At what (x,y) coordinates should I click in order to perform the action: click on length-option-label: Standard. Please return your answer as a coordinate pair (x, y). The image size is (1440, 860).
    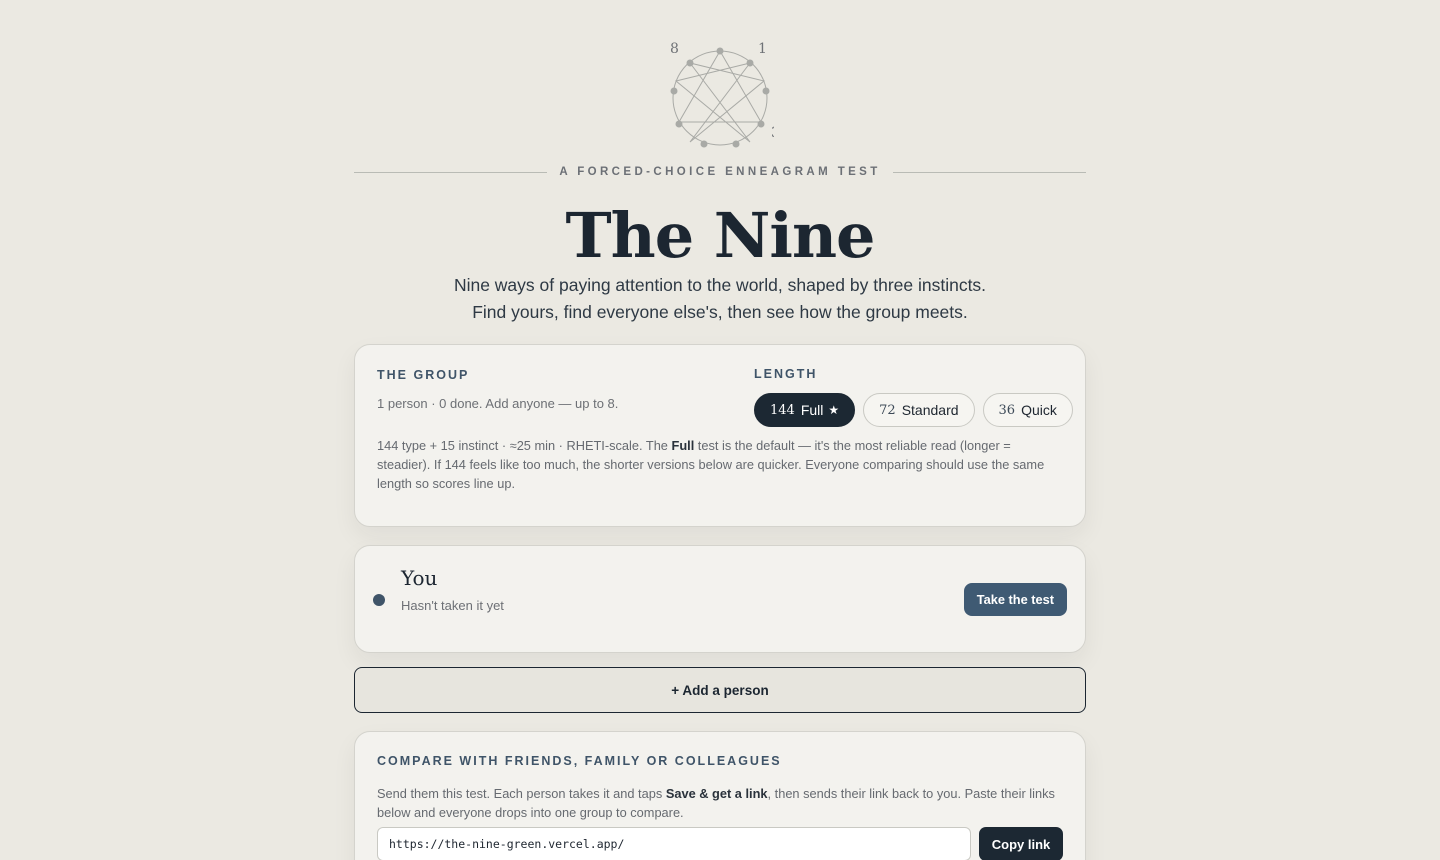
    Looking at the image, I should click on (930, 410).